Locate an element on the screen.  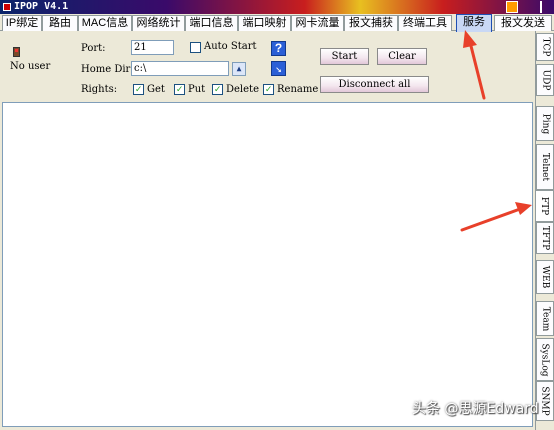
home-dir-label: Home Dir: is located at coordinates (107, 69).